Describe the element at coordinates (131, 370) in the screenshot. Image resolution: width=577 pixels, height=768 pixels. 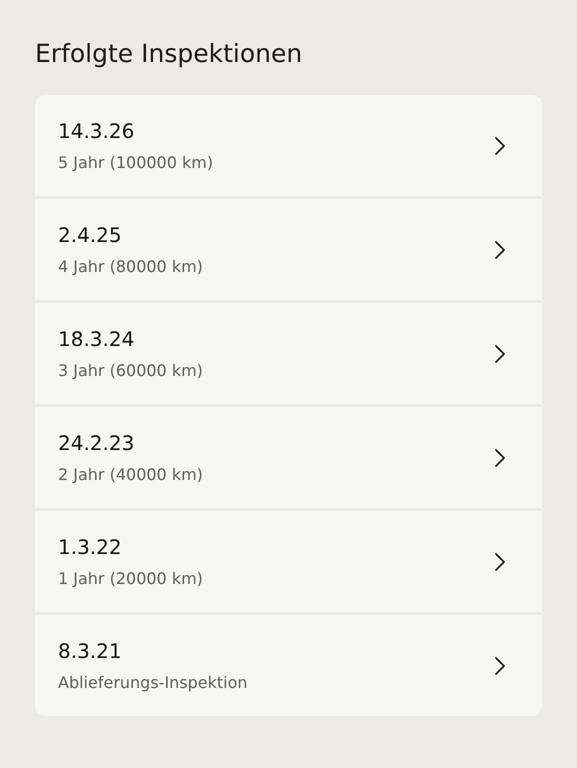
I see `inspection-description: 3 Jahr (60000 km)` at that location.